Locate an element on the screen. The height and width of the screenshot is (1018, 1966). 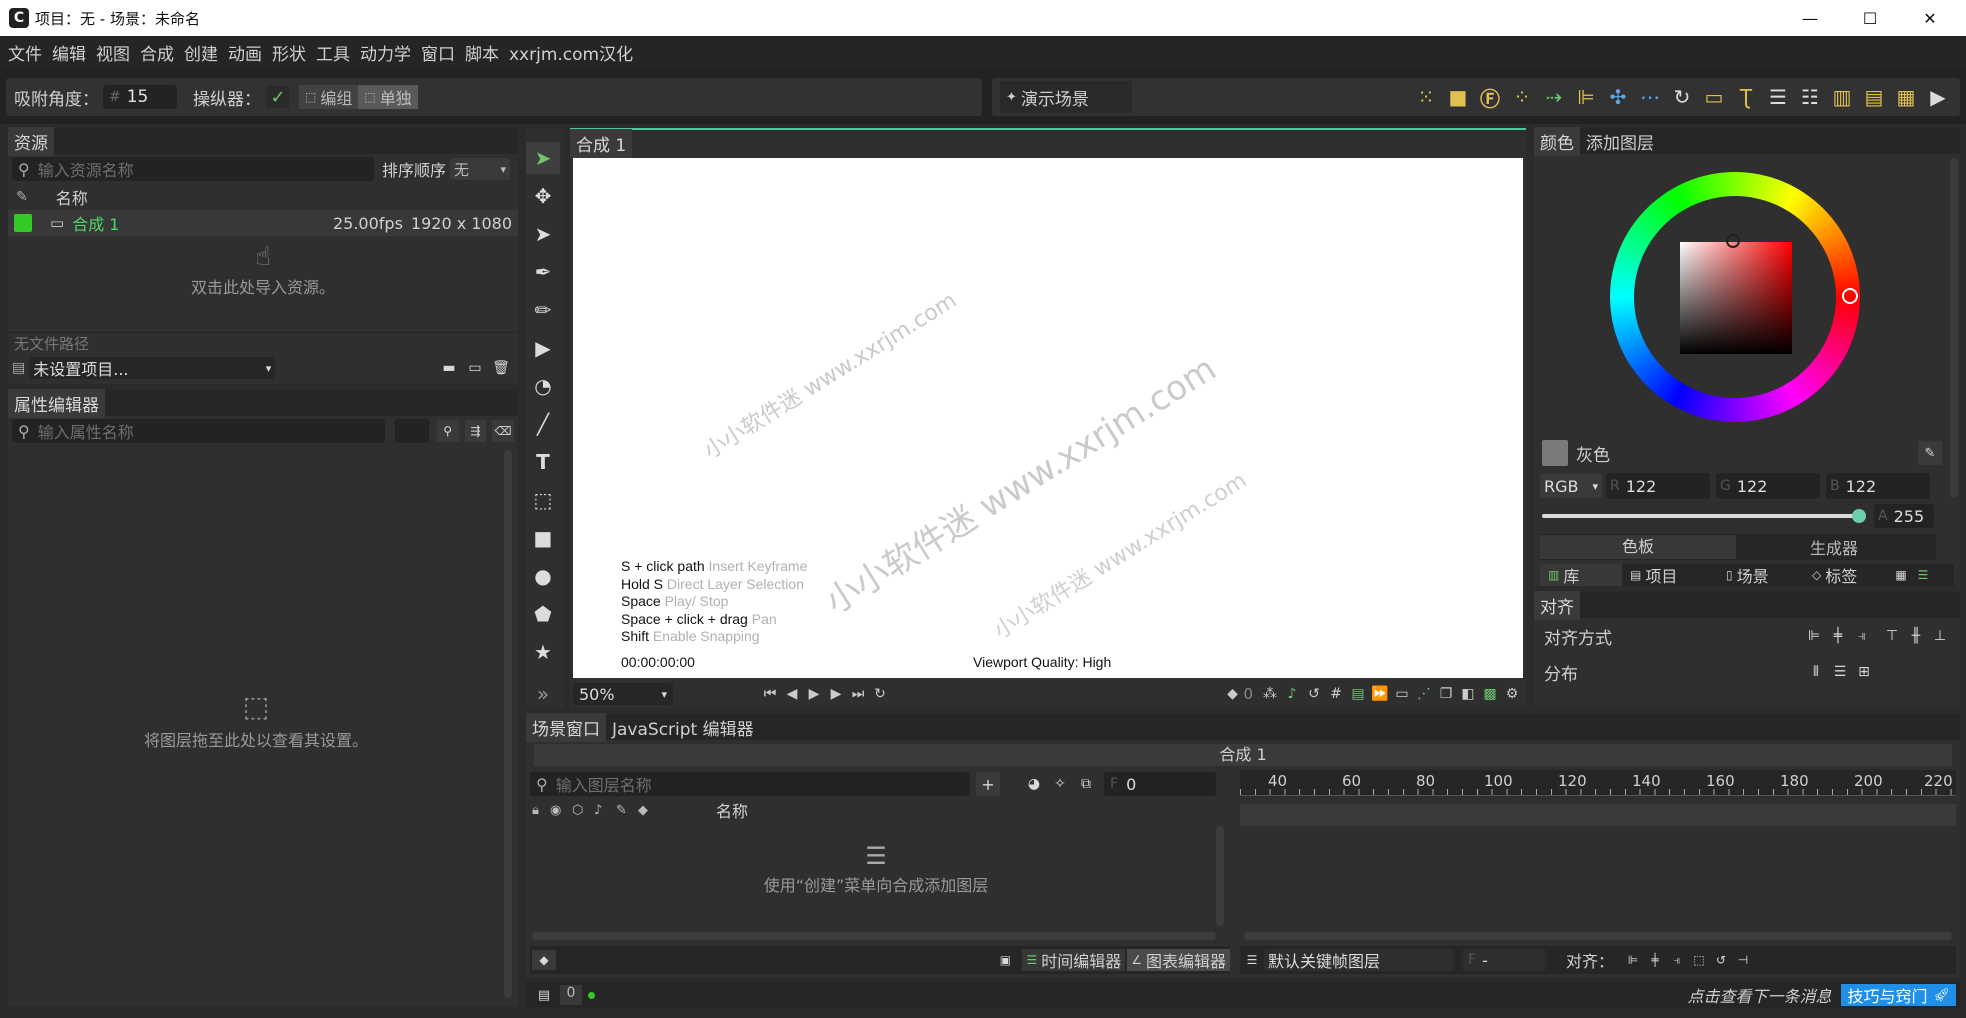
line-tool-icon: ╱ is located at coordinates (543, 424).